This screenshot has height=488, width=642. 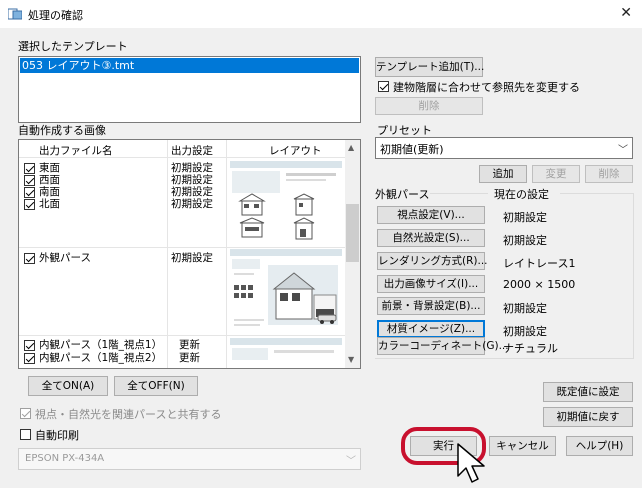 What do you see at coordinates (504, 148) in the screenshot?
I see `preset-select: 初期値(更新) ﹀` at bounding box center [504, 148].